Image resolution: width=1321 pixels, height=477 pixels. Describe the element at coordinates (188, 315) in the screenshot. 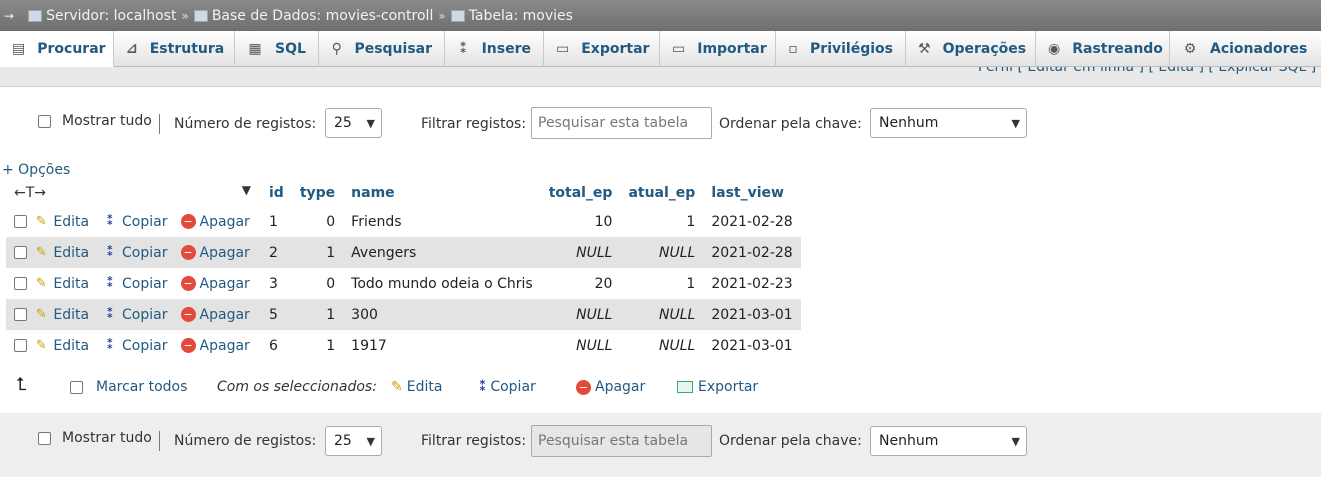

I see `delete-icon: −` at that location.